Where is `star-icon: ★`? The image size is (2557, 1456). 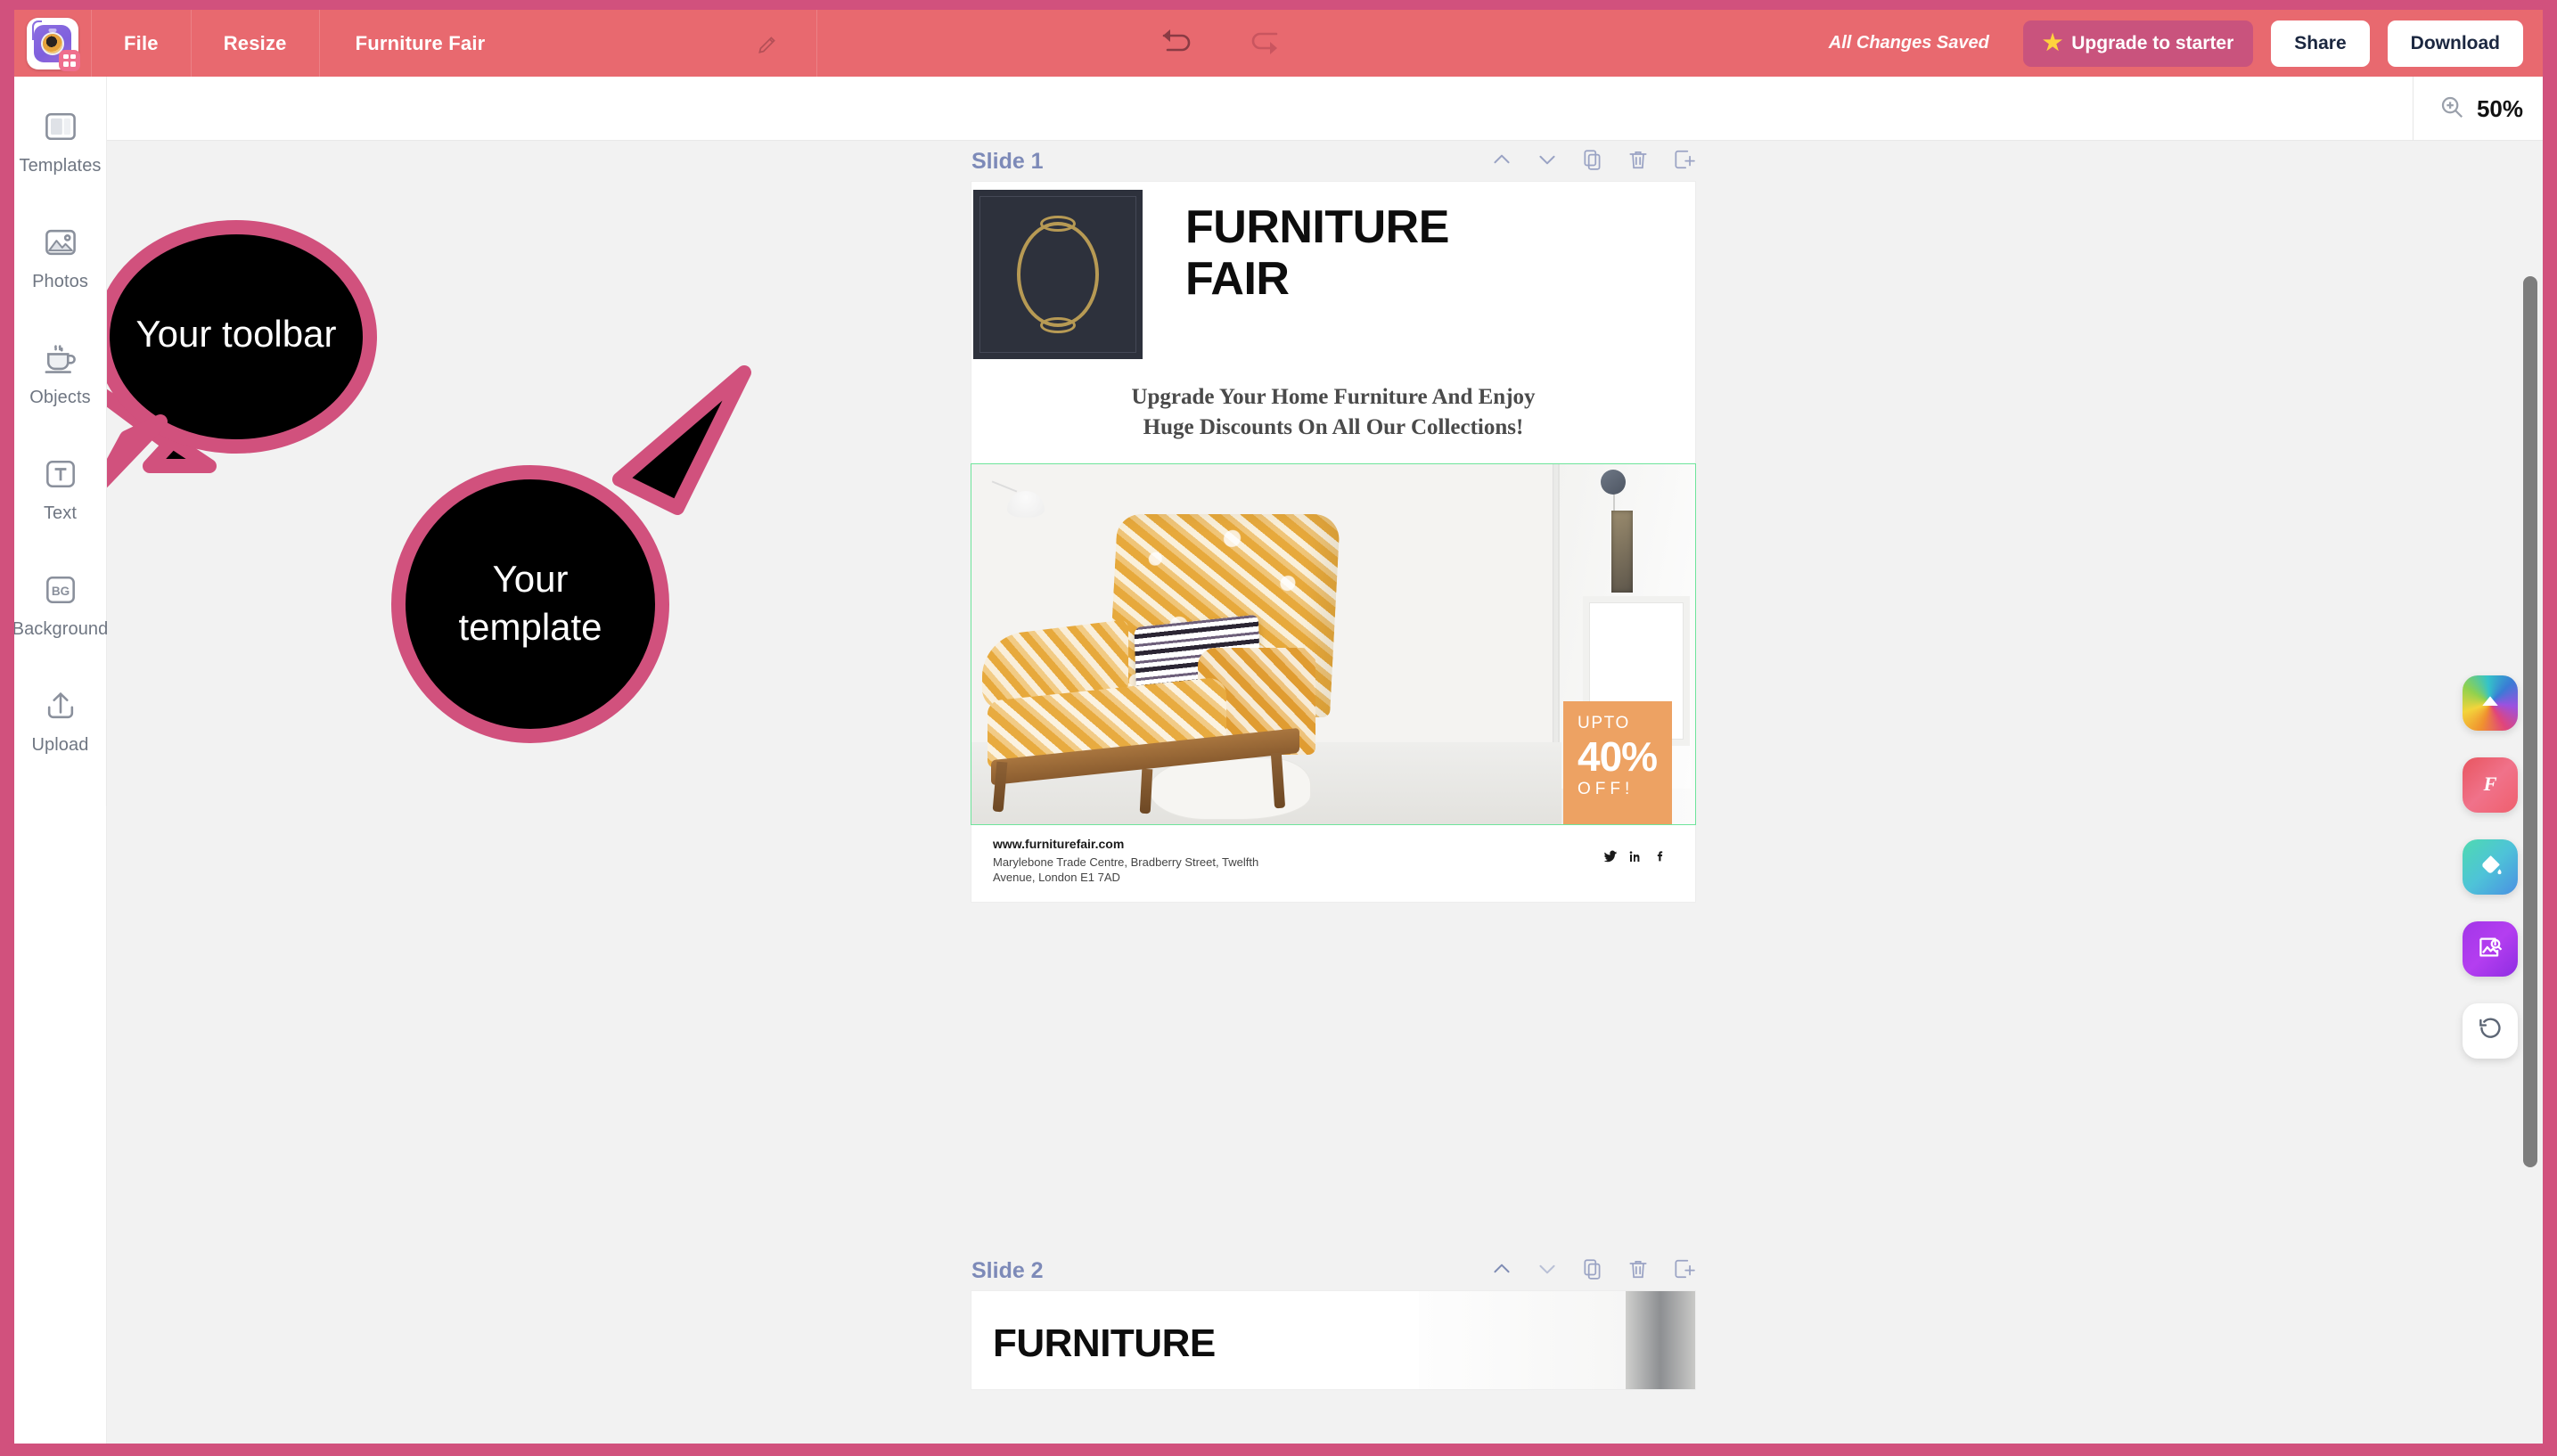 star-icon: ★ is located at coordinates (2052, 42).